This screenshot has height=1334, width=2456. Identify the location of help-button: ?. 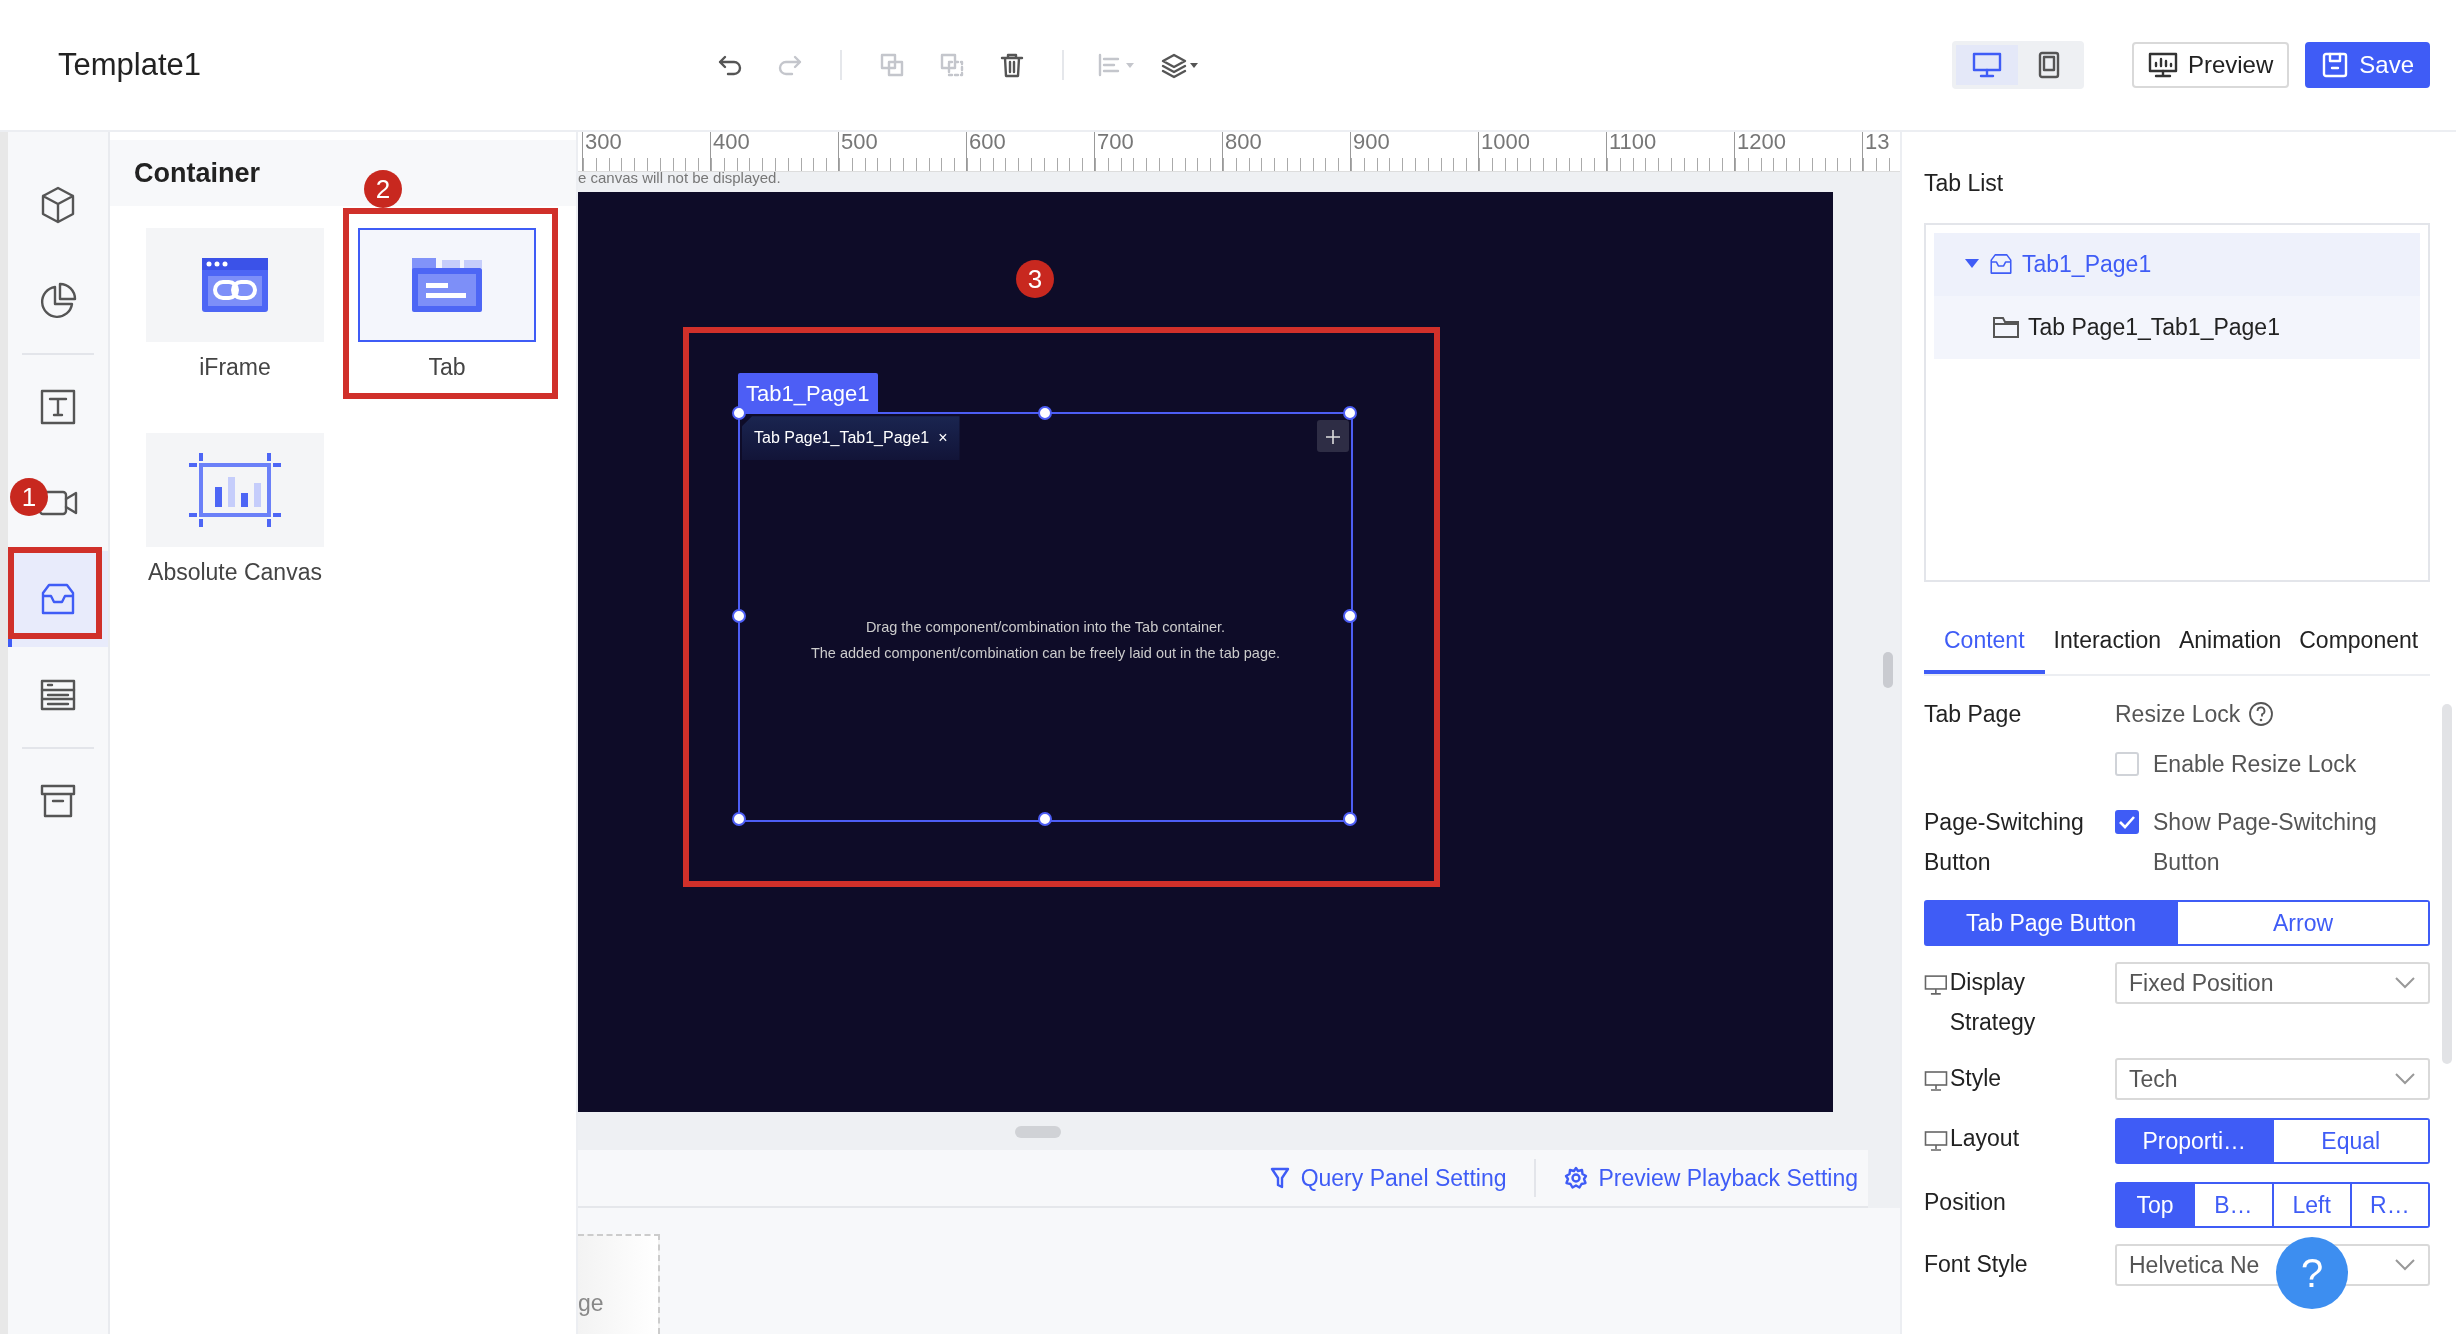
(2312, 1273).